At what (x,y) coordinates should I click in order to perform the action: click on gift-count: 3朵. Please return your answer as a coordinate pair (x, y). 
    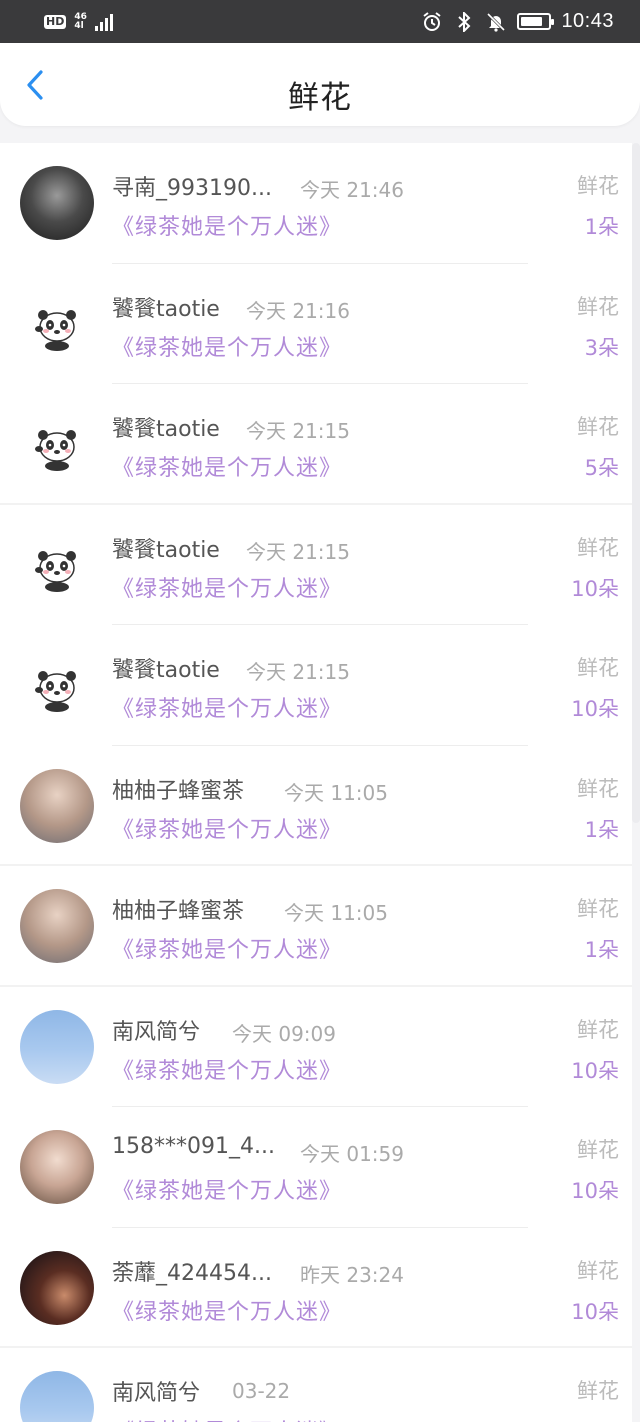
    Looking at the image, I should click on (601, 347).